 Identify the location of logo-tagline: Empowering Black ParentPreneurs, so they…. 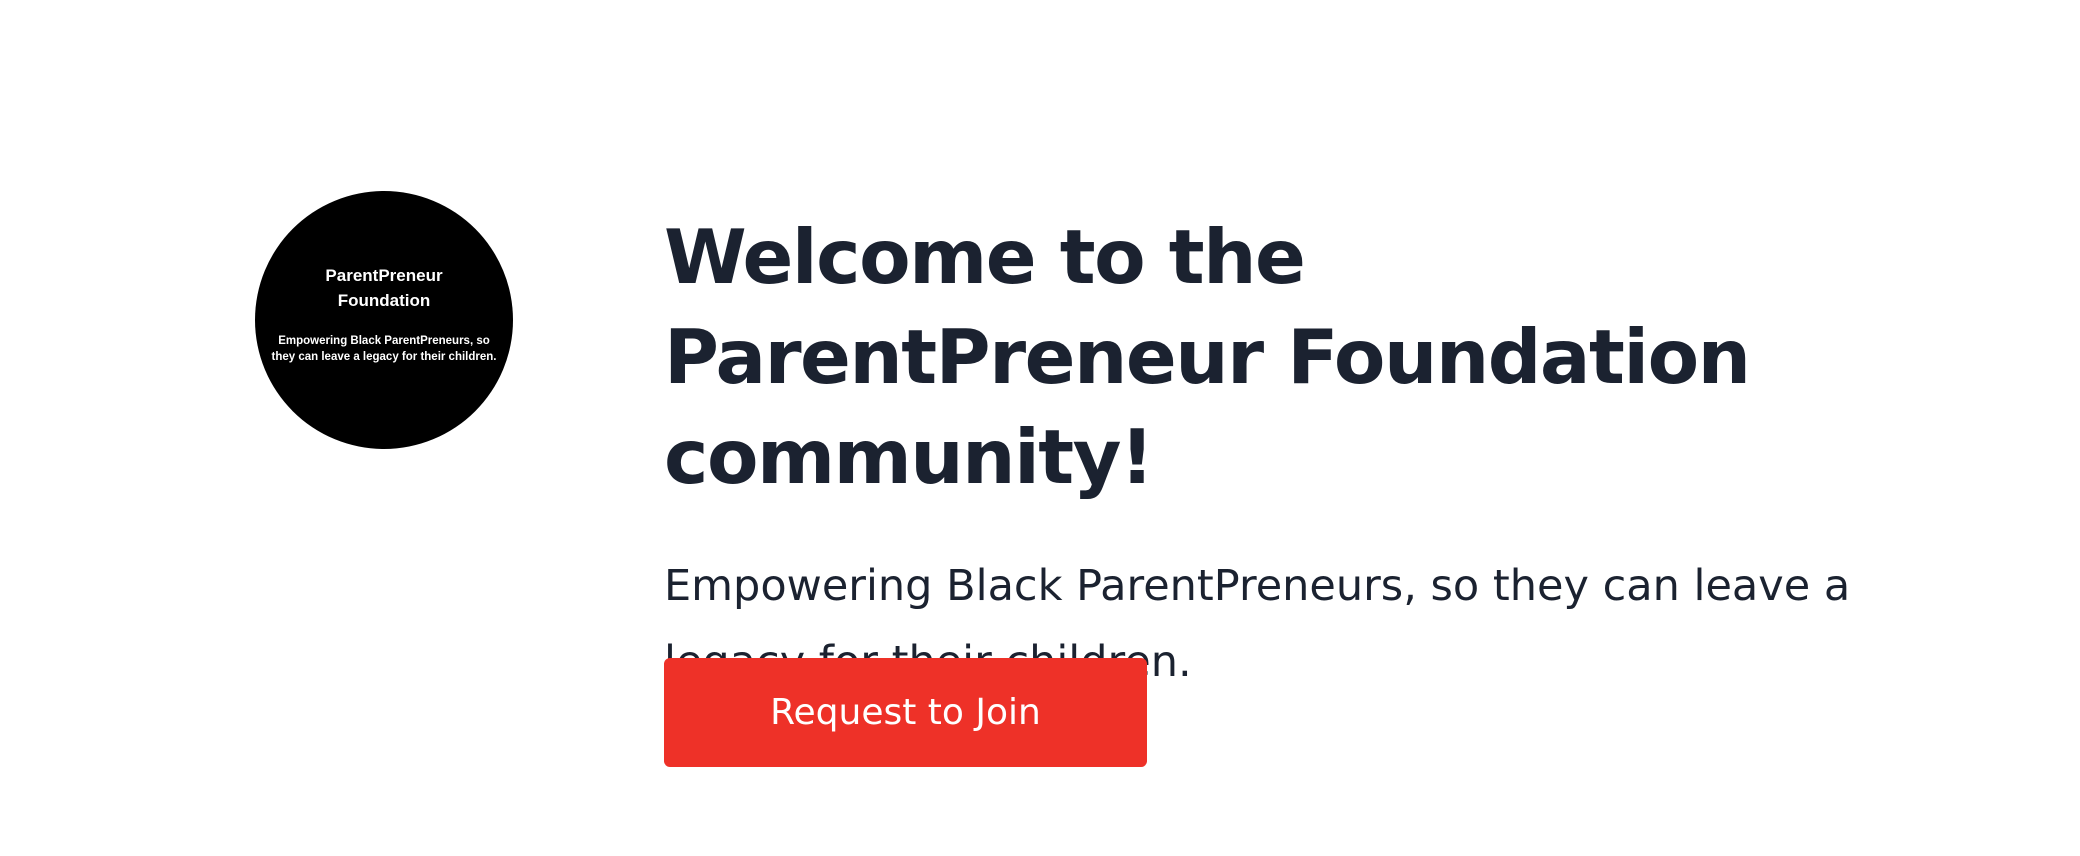
(384, 349).